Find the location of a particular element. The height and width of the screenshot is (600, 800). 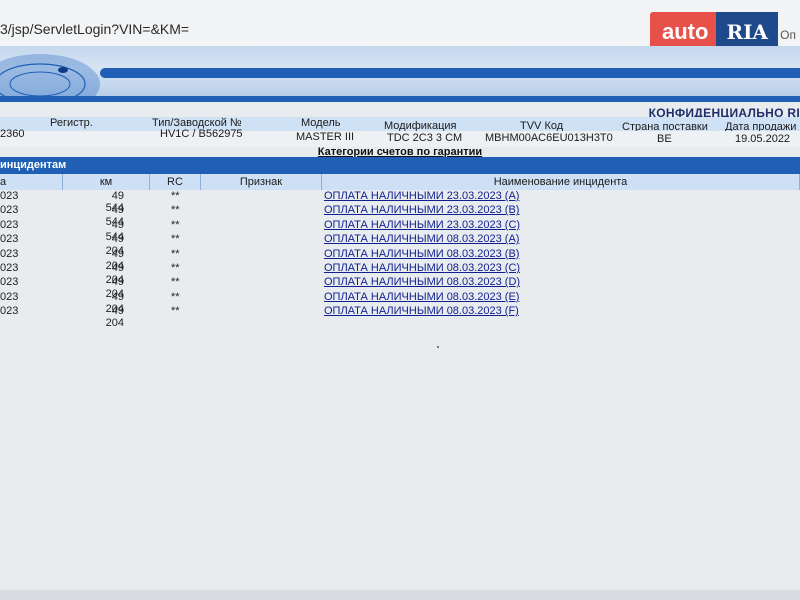

vehicle-tvv: MBHM00AC6EU013H3T0 is located at coordinates (549, 138).